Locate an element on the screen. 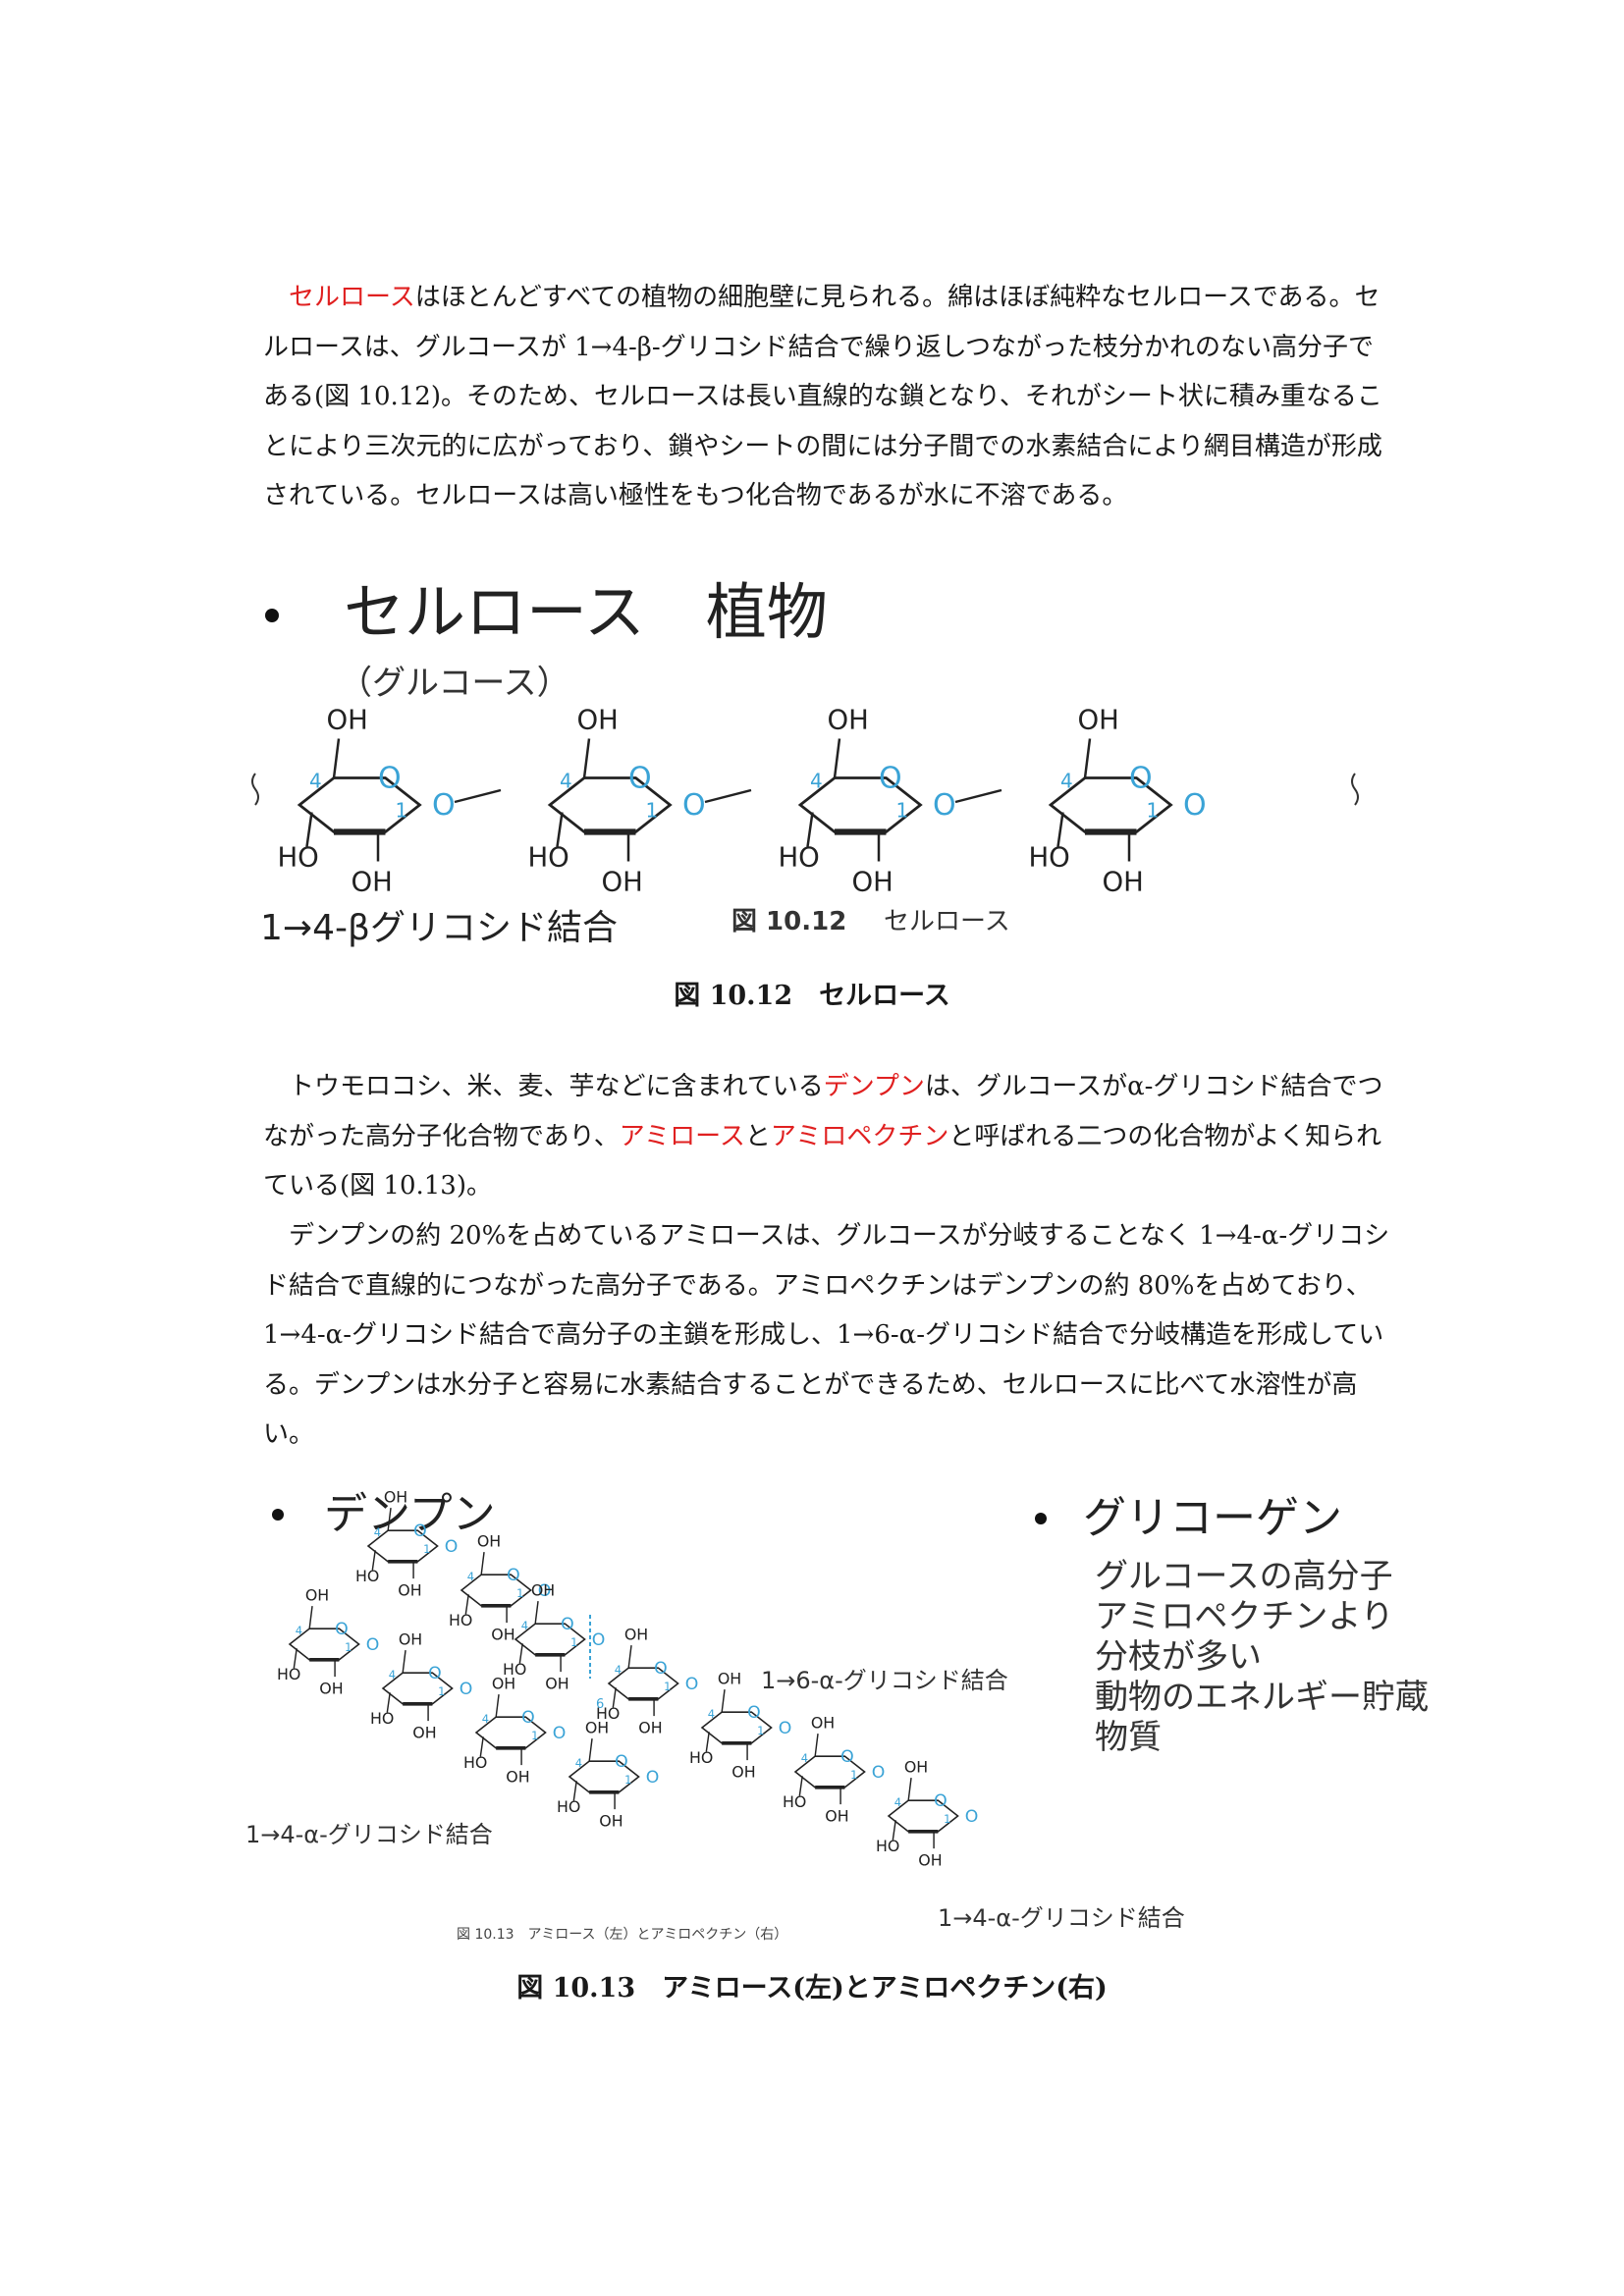  fig1-inner-caption-text: セルロース is located at coordinates (947, 921).